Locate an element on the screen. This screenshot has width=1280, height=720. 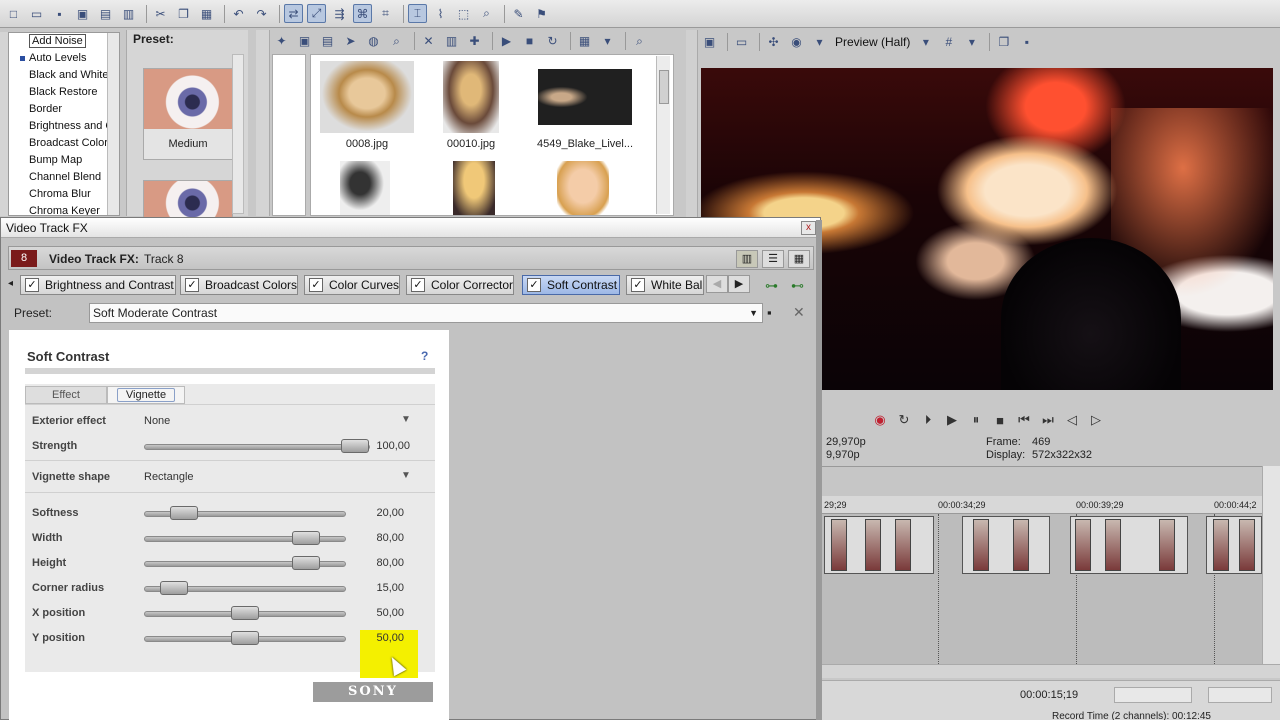
lock-envelopes-icon: ⌘ is located at coordinates (362, 13).